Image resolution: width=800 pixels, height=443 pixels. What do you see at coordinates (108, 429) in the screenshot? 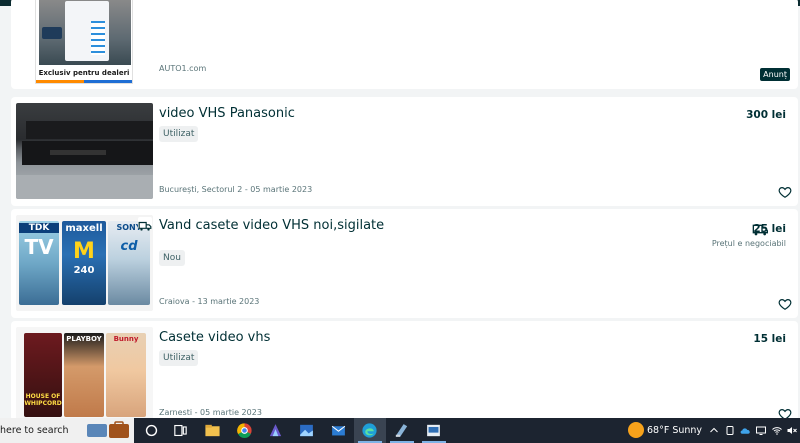
I see `search-highlight-icon` at bounding box center [108, 429].